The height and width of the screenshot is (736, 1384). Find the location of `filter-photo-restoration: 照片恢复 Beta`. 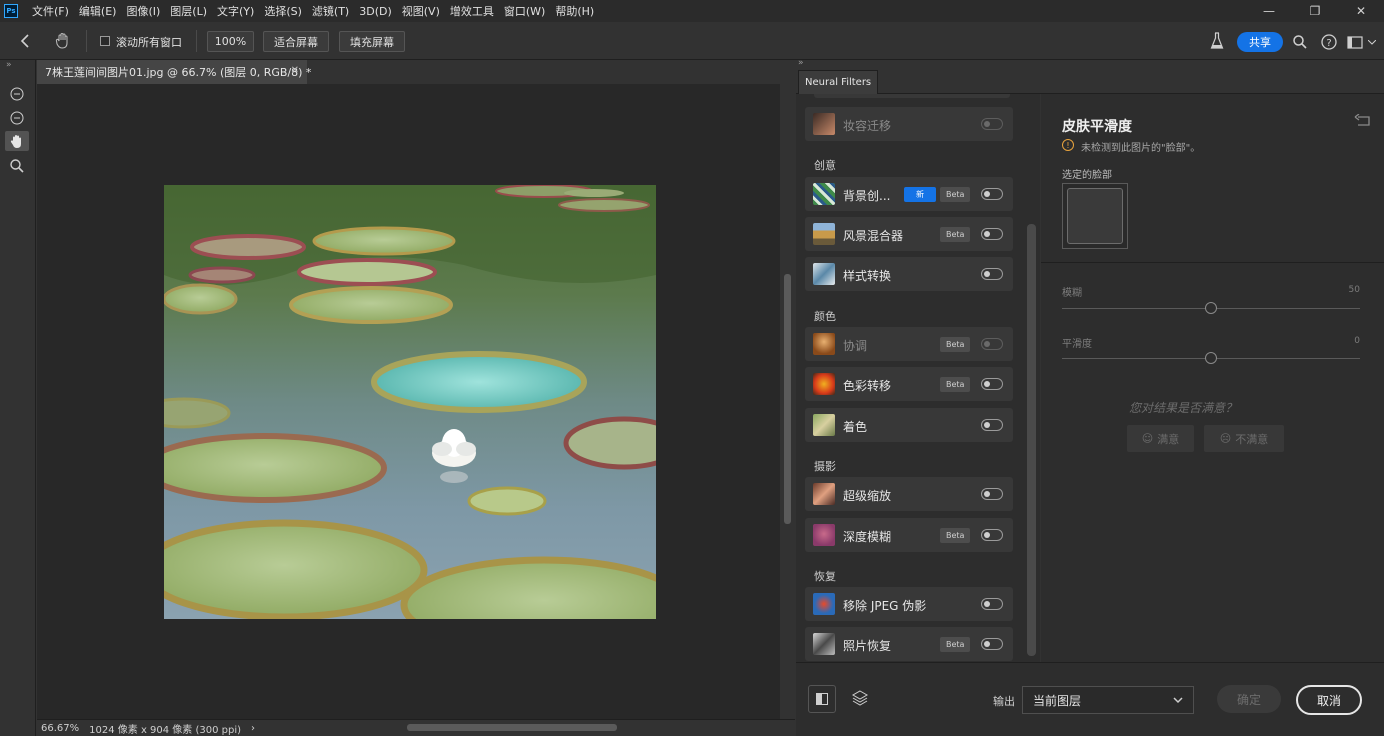

filter-photo-restoration: 照片恢复 Beta is located at coordinates (909, 644).